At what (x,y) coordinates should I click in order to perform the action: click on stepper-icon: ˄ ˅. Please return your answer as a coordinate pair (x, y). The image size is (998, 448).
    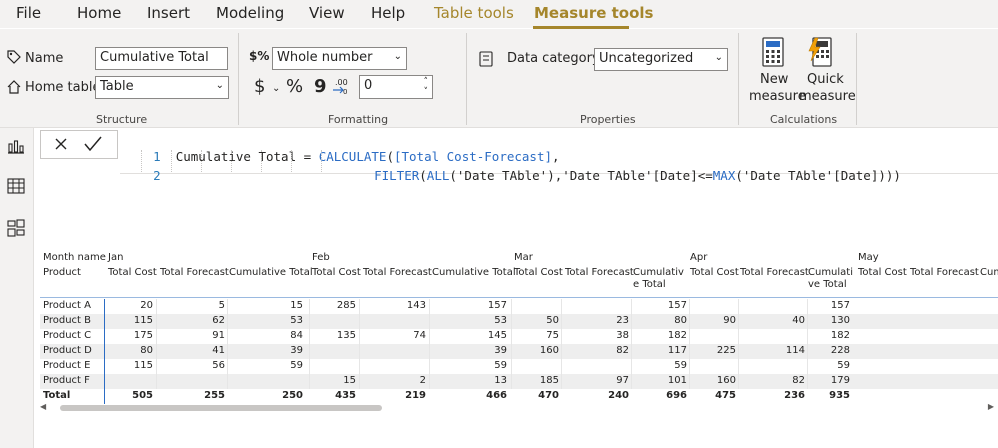
    Looking at the image, I should click on (426, 87).